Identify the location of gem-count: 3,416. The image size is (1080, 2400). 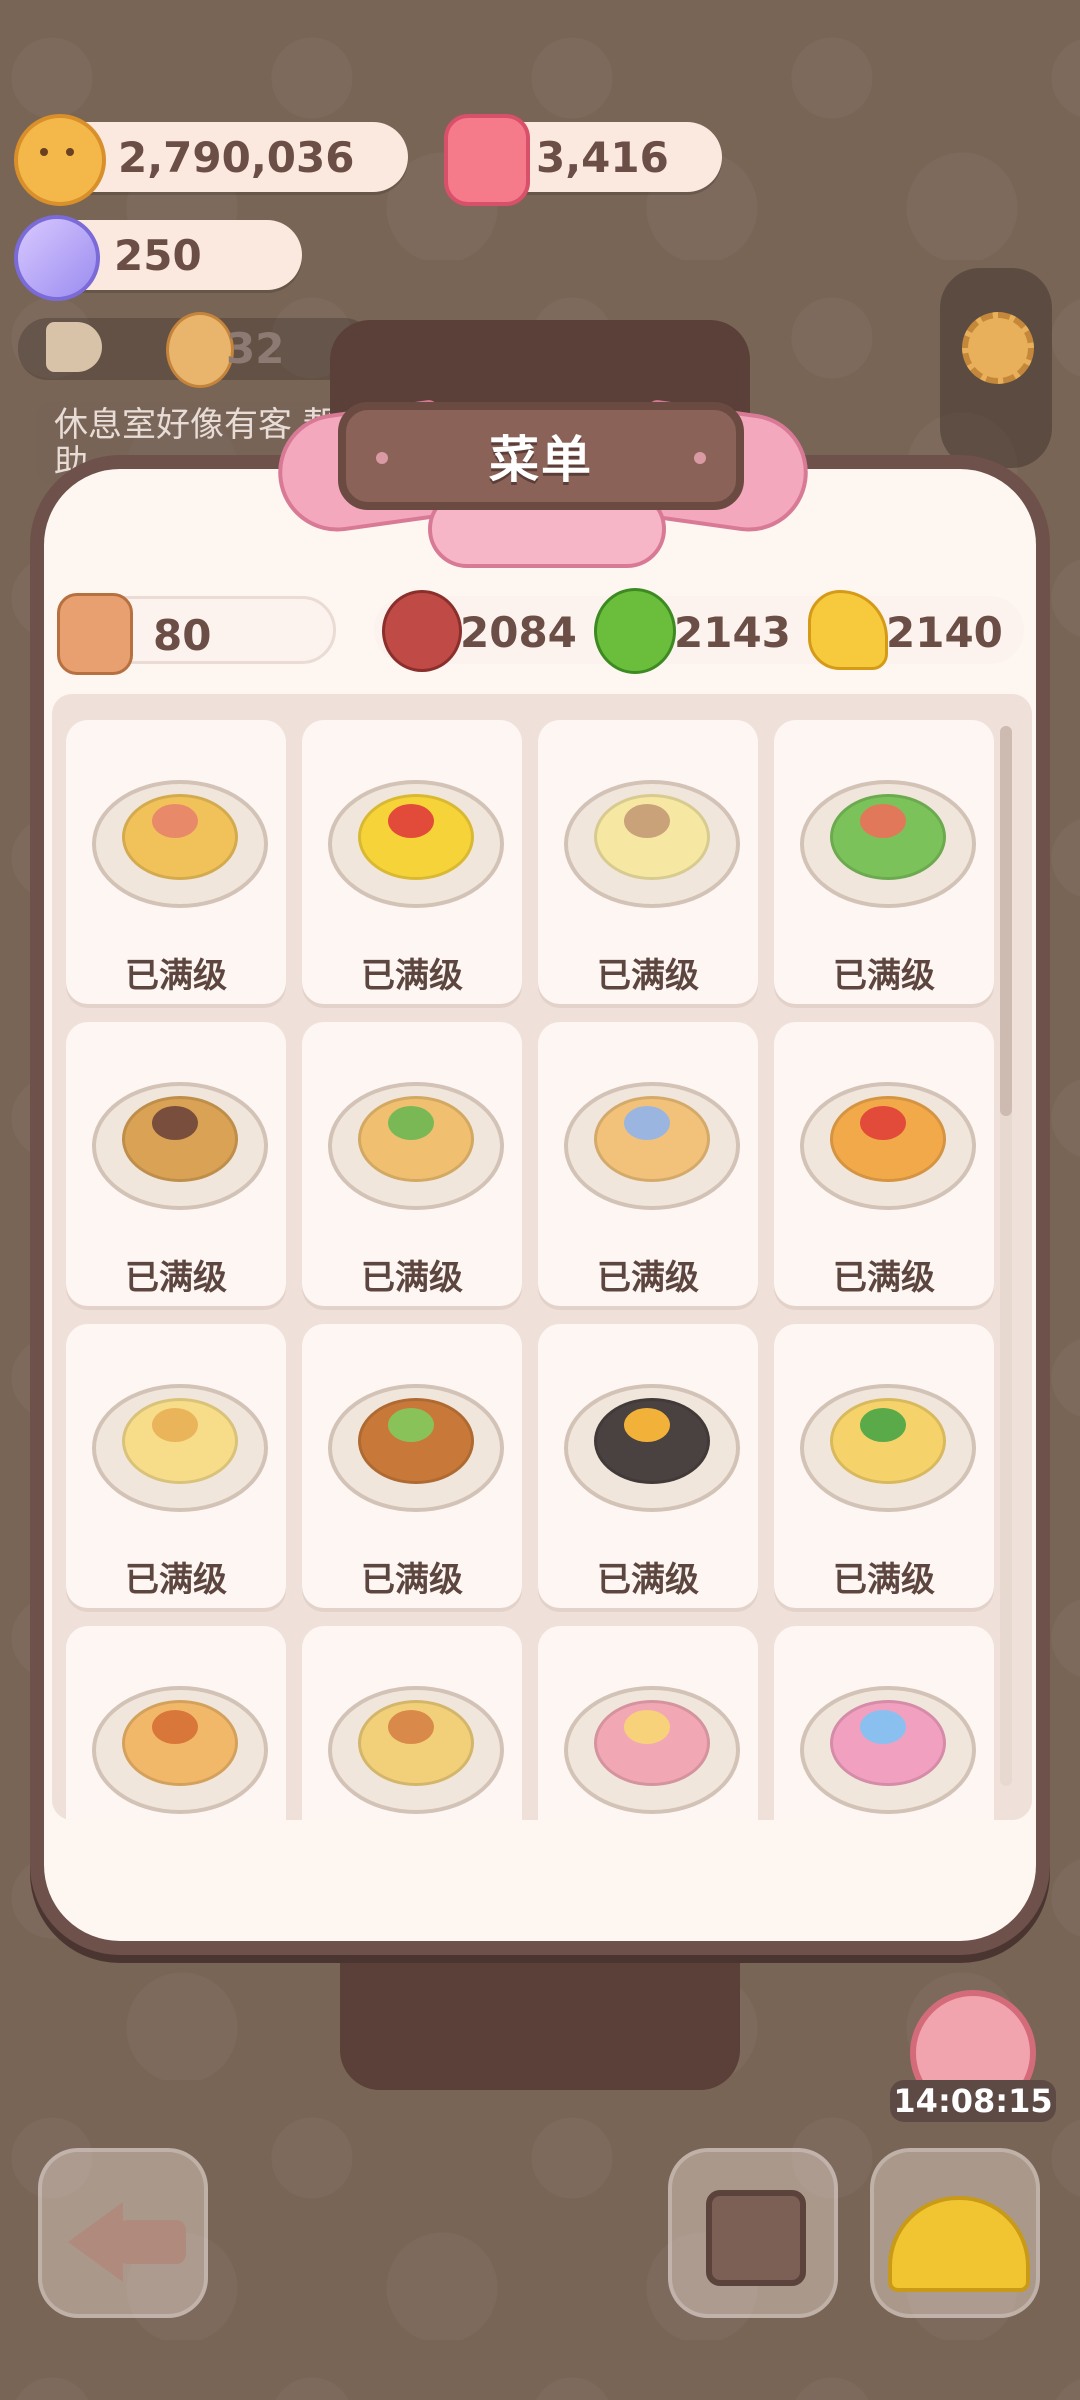
(602, 157).